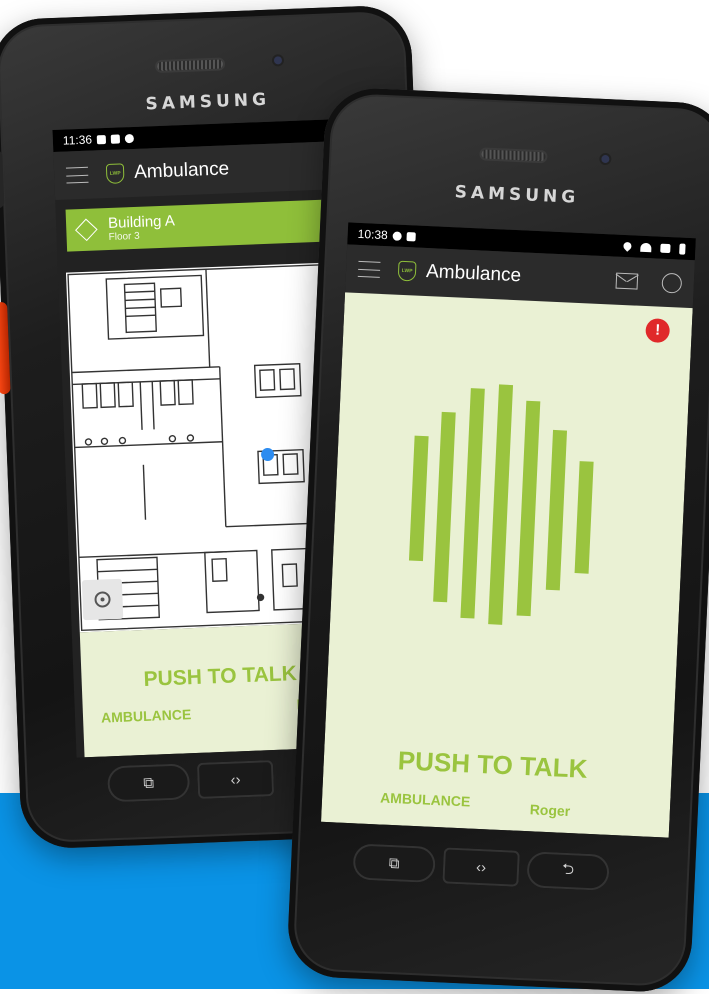 This screenshot has width=709, height=994. I want to click on hardware-keys: ⧉ ‹›, so click(190, 781).